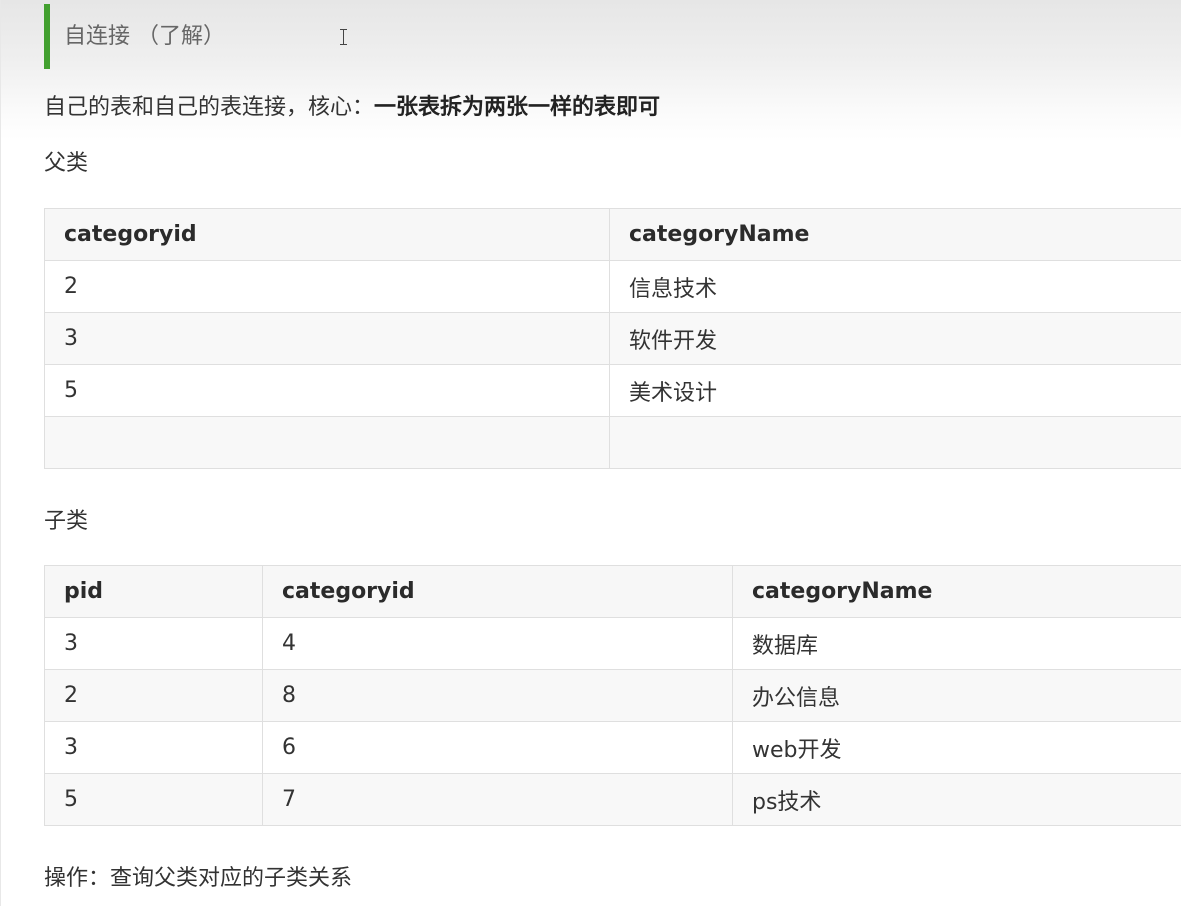 The image size is (1181, 906). I want to click on table-cell: 4, so click(497, 643).